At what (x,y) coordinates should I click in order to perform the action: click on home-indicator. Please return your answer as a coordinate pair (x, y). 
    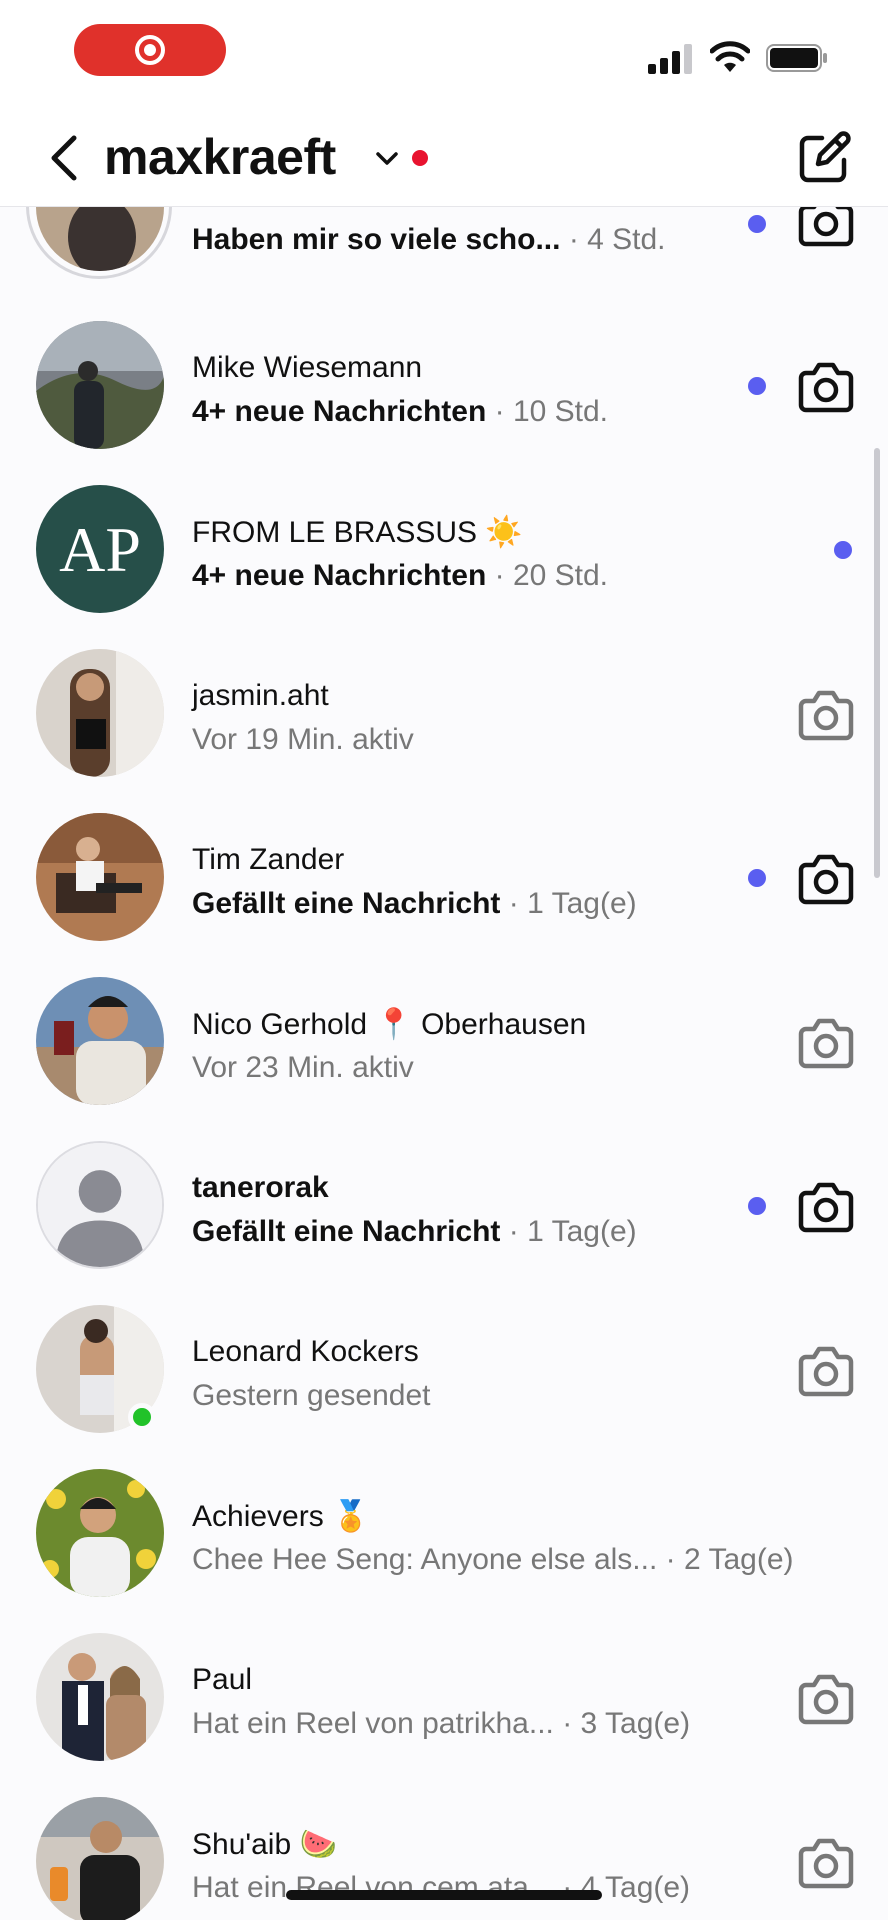
    Looking at the image, I should click on (444, 1895).